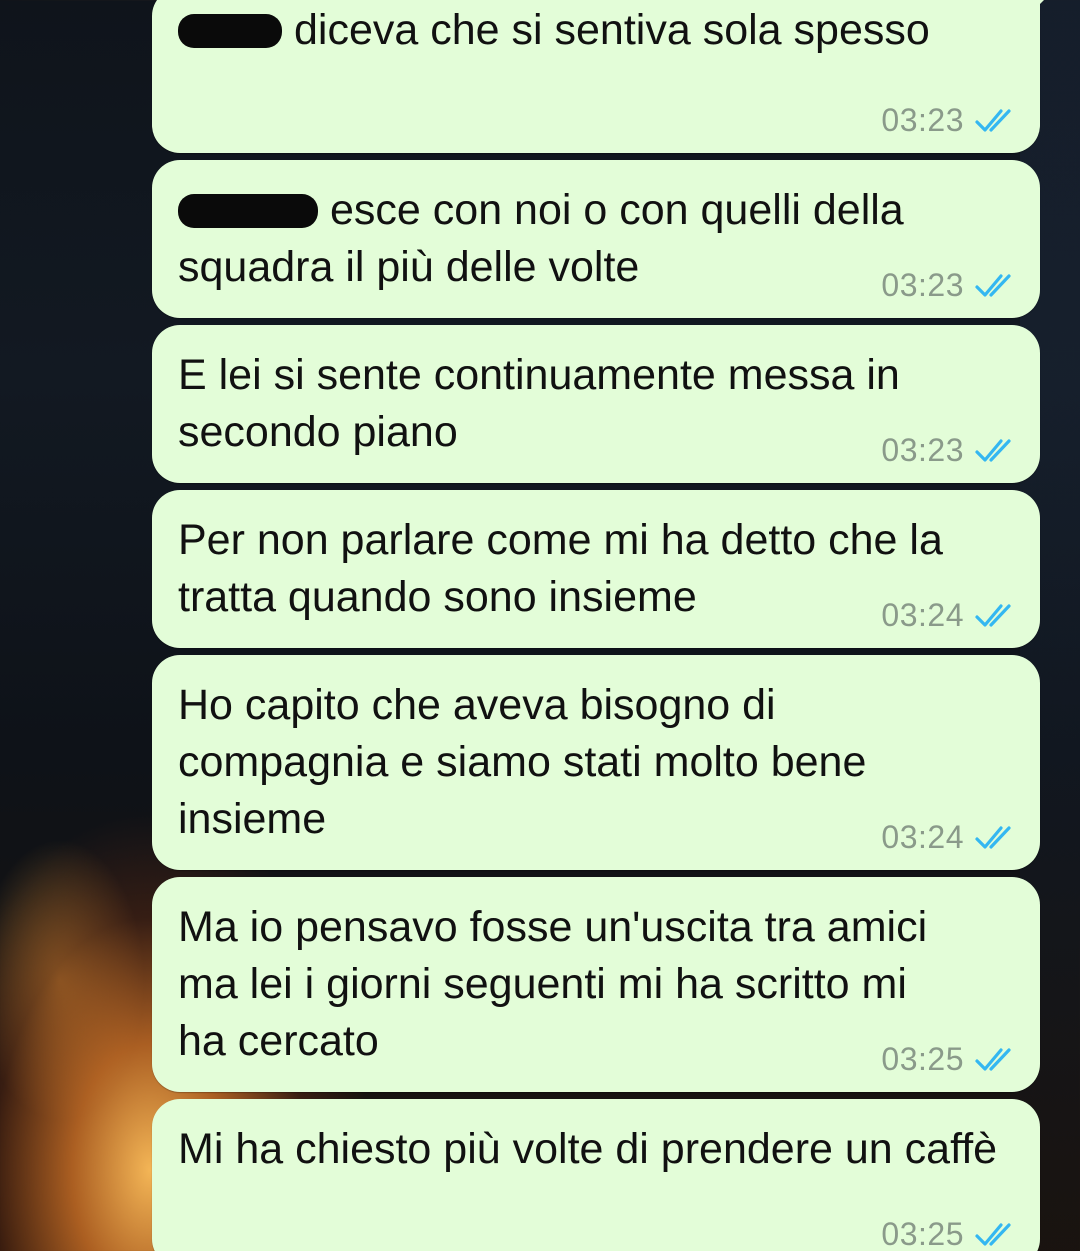  I want to click on outgoing-message: diceva che si sentiva sola spesso 03:23, so click(604, 76).